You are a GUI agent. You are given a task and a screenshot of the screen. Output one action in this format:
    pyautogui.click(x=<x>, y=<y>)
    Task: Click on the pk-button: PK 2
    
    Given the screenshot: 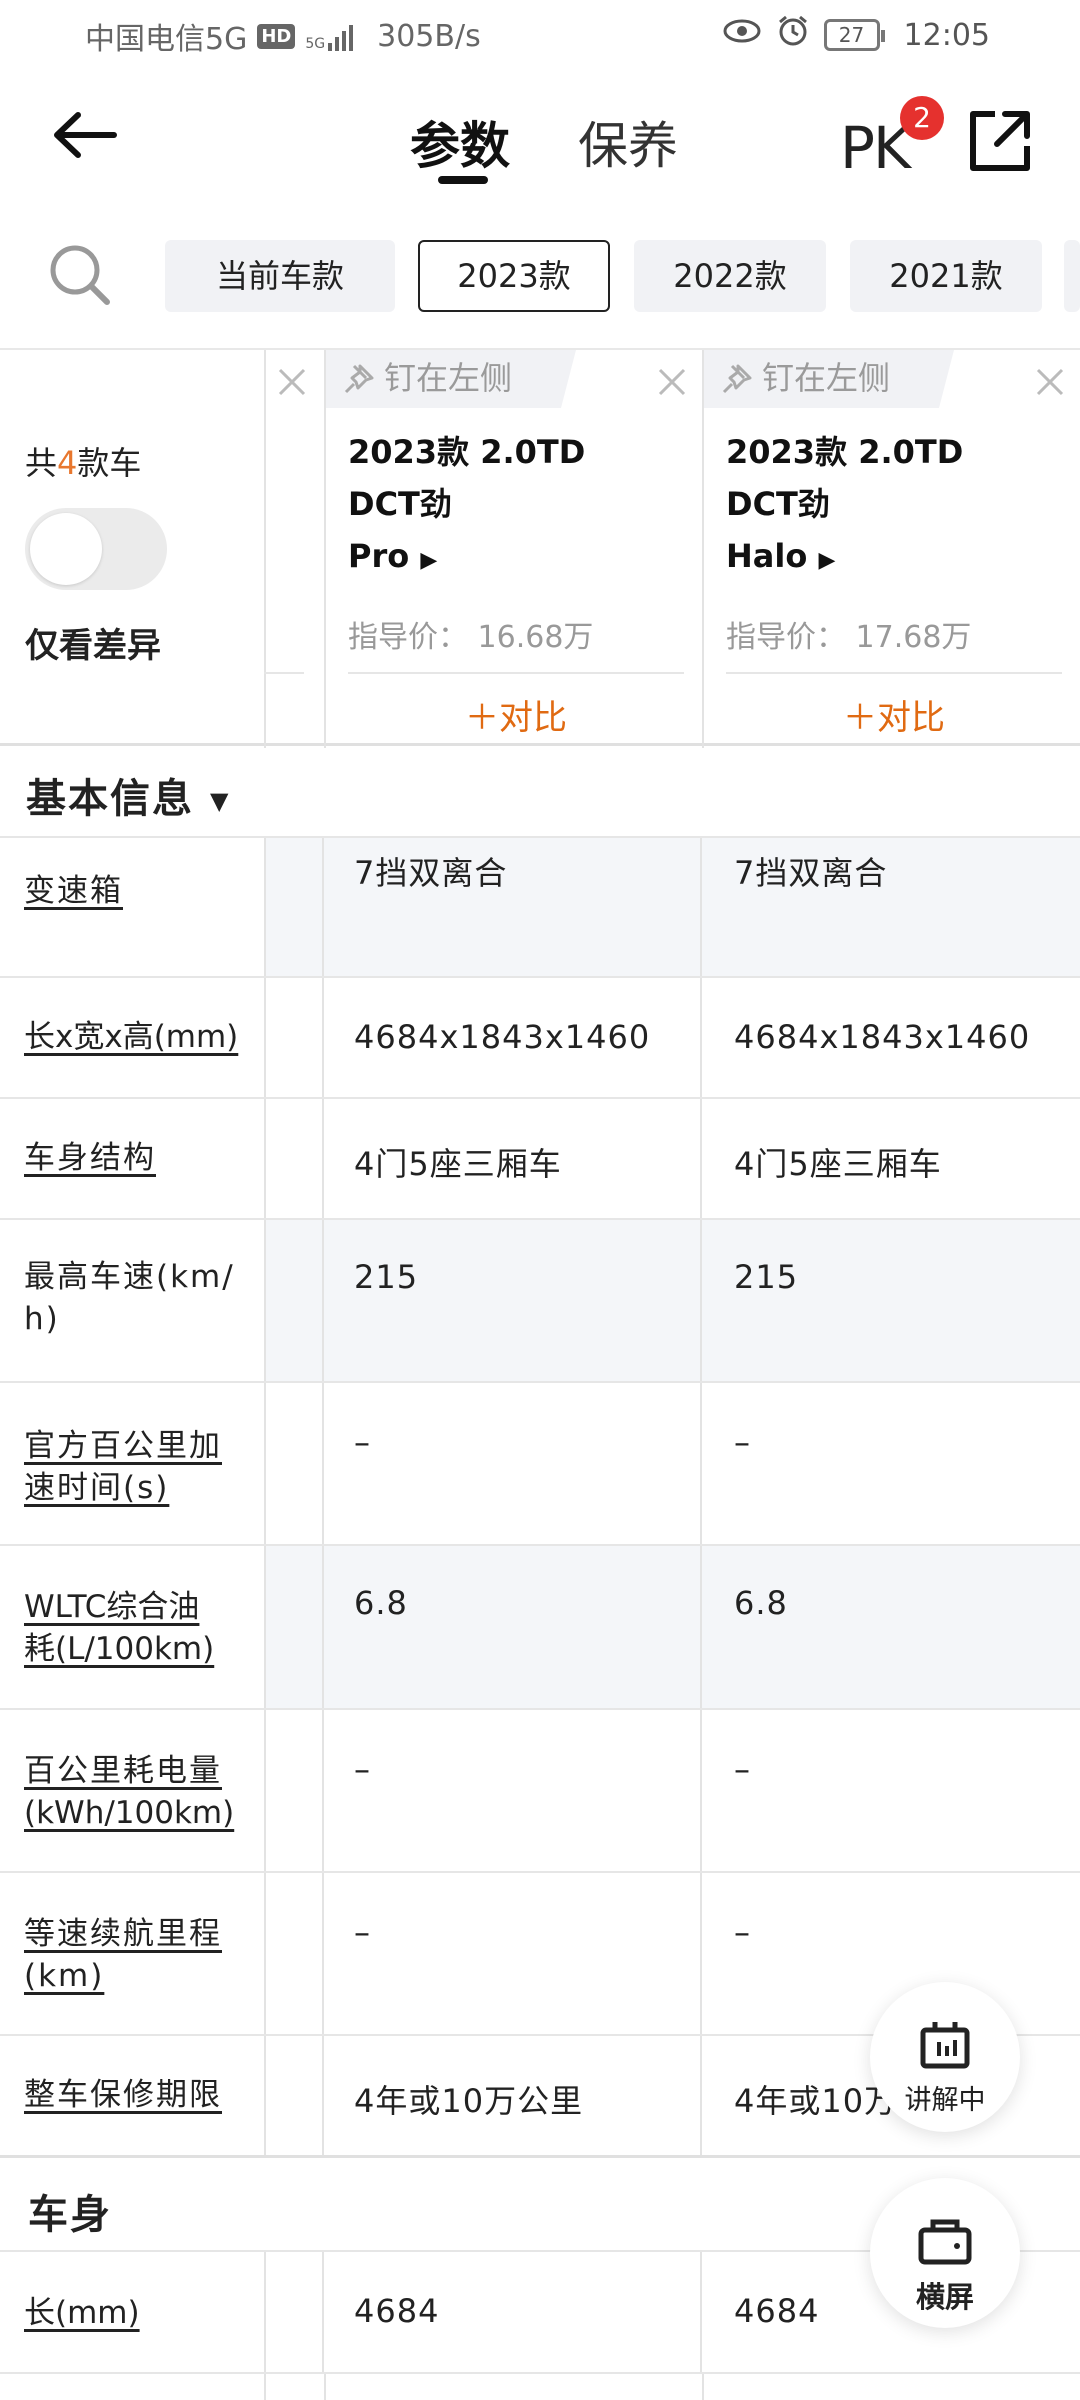 What is the action you would take?
    pyautogui.click(x=887, y=141)
    